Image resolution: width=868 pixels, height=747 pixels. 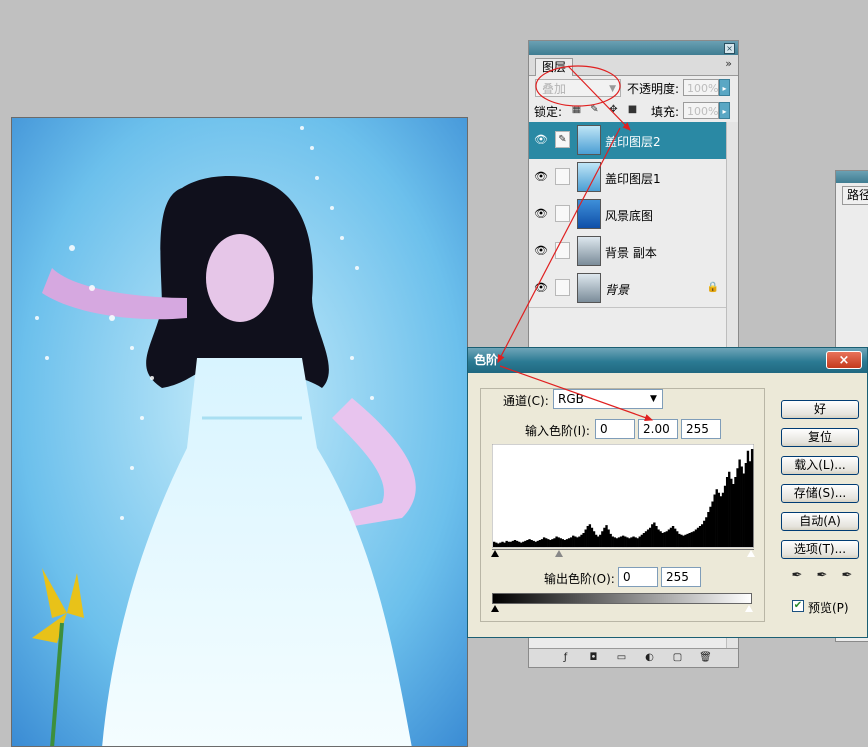 I want to click on folder-icon: ▭, so click(x=621, y=657).